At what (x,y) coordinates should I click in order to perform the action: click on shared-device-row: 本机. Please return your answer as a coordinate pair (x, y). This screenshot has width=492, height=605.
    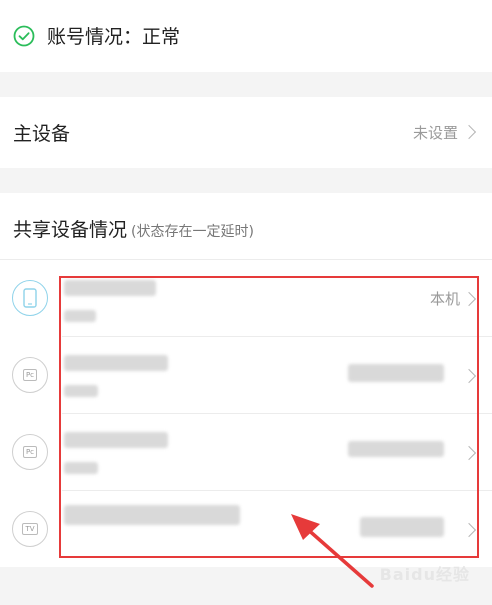
    Looking at the image, I should click on (246, 298).